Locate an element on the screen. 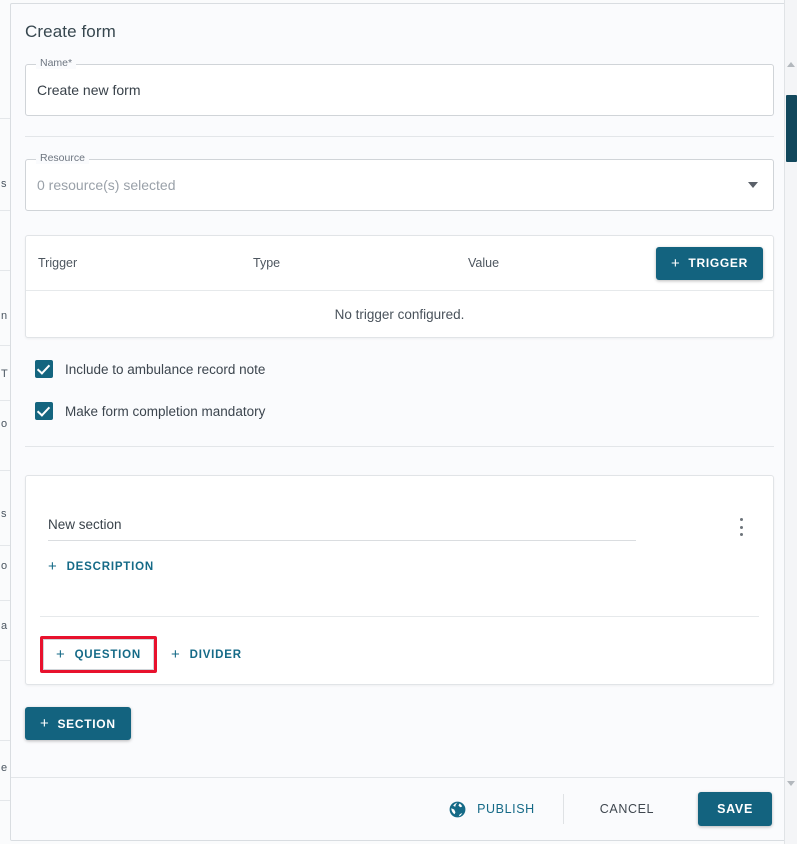  divider-after-name is located at coordinates (399, 136).